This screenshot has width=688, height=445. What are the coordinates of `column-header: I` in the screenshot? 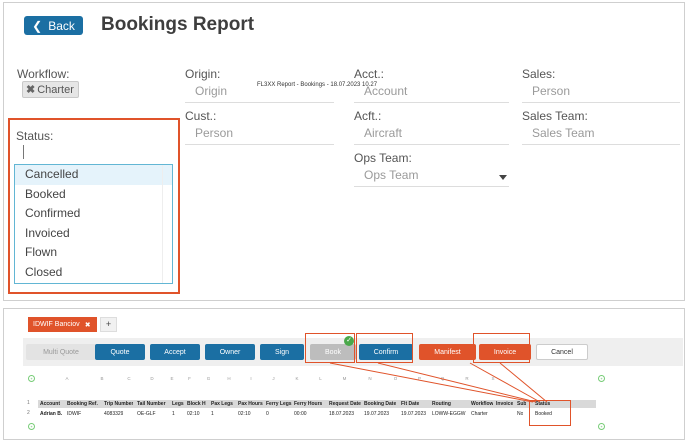 It's located at (251, 379).